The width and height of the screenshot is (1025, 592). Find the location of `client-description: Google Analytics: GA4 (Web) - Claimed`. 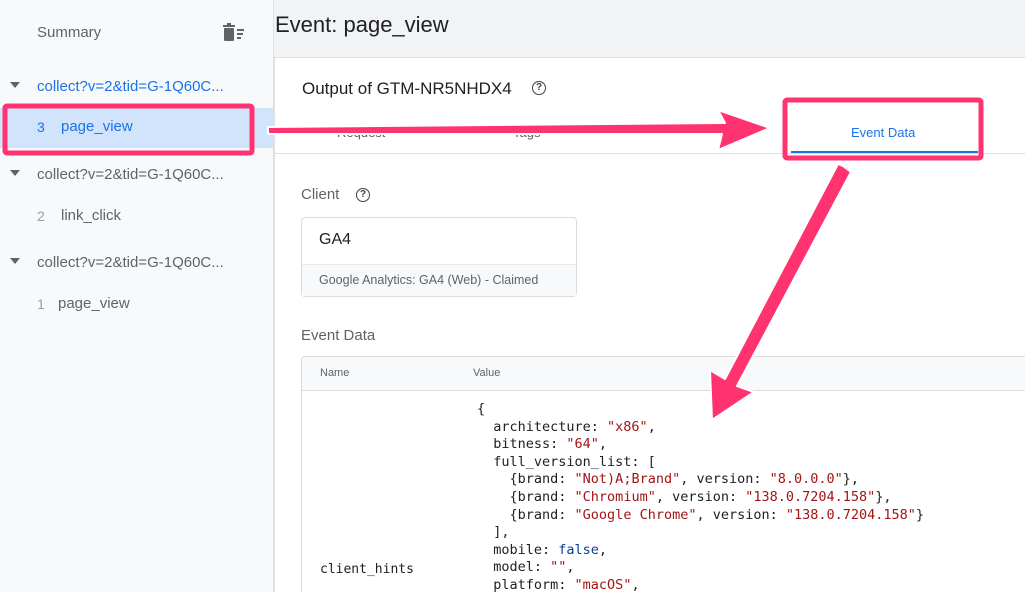

client-description: Google Analytics: GA4 (Web) - Claimed is located at coordinates (439, 280).